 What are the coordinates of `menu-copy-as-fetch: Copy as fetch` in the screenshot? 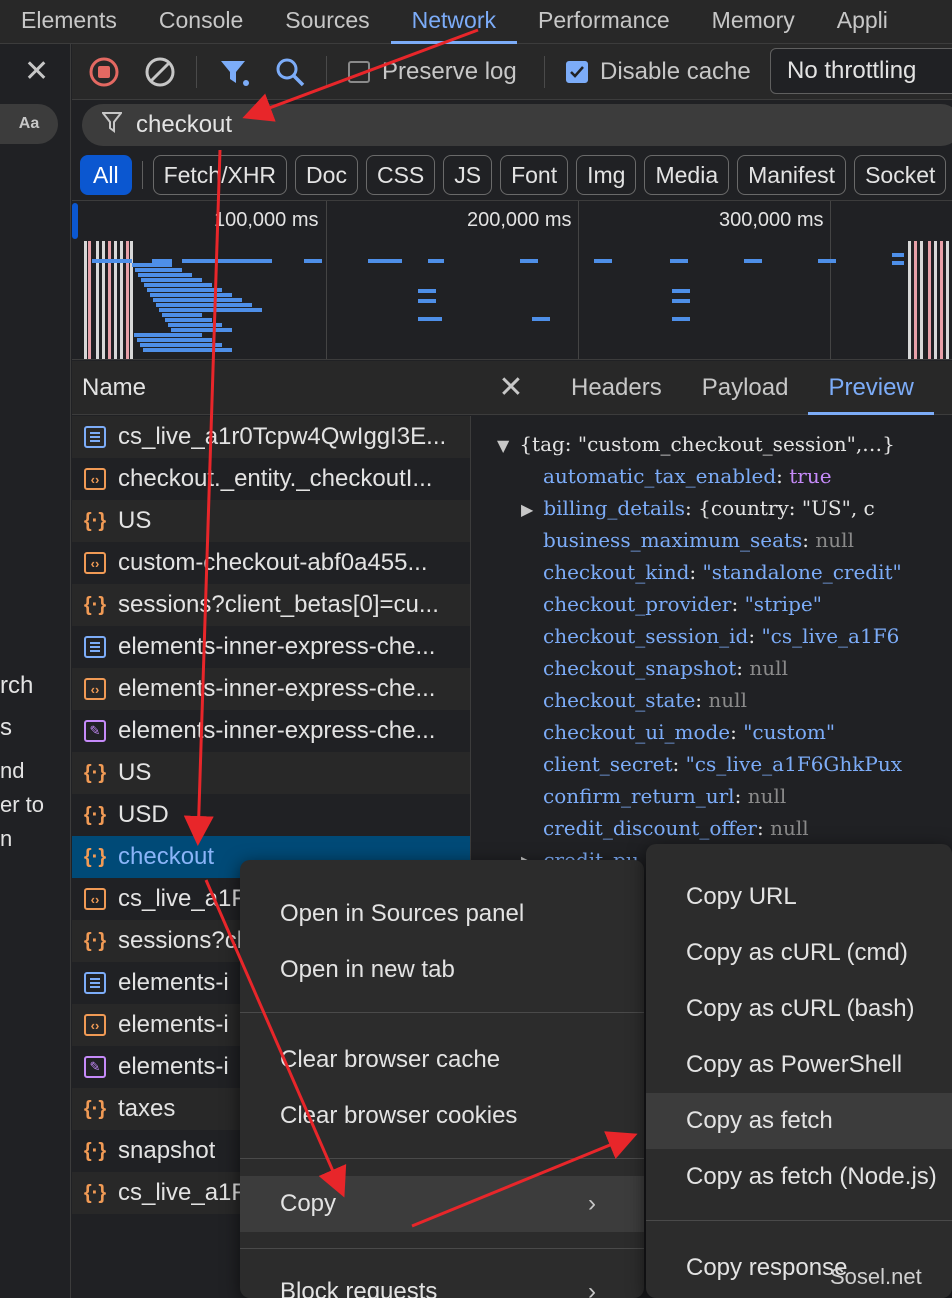 It's located at (799, 1121).